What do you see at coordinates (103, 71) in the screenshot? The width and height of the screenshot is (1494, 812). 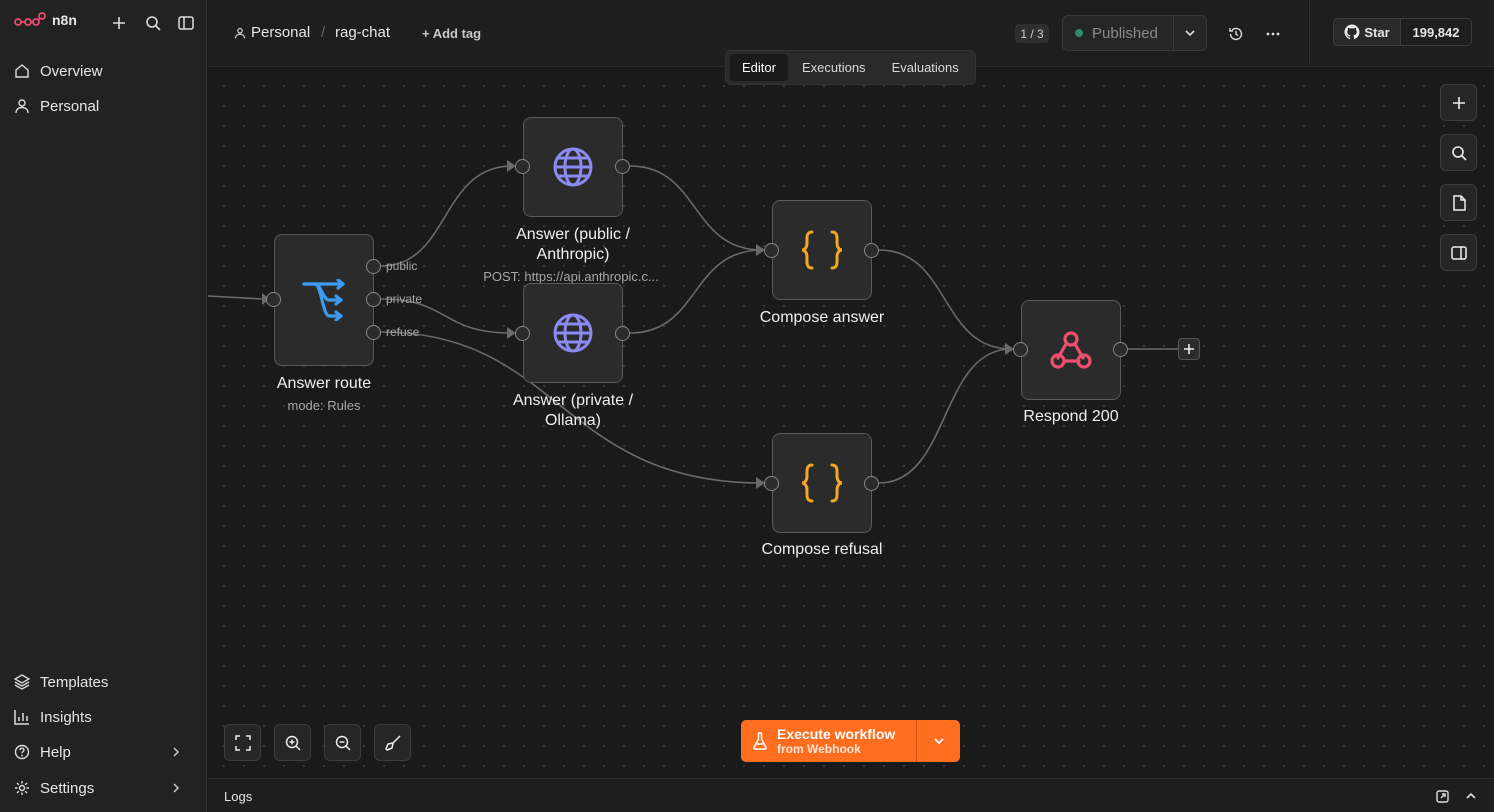 I see `sidebar-item-overview: Overview` at bounding box center [103, 71].